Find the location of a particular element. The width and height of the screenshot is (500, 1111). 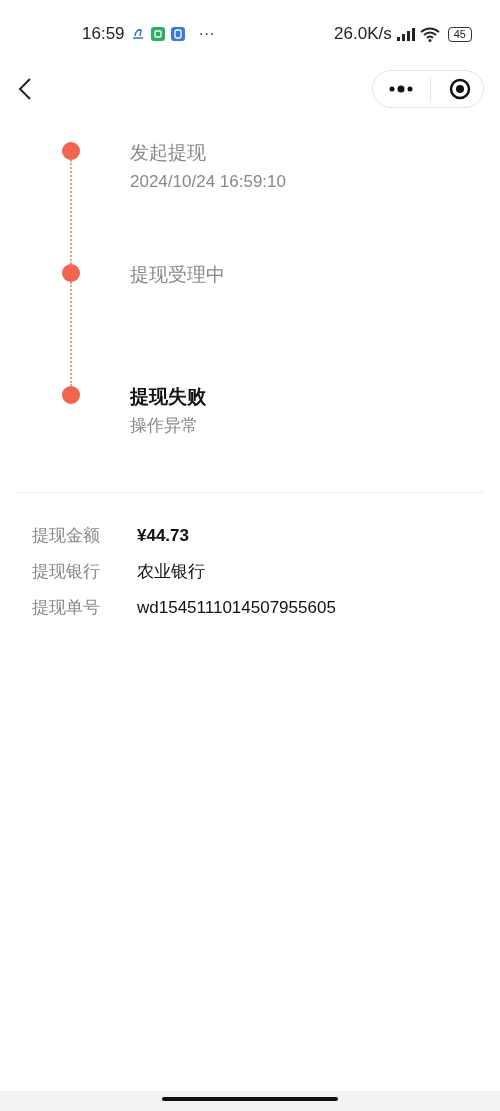

detail-label: 提现单号 is located at coordinates (66, 608).